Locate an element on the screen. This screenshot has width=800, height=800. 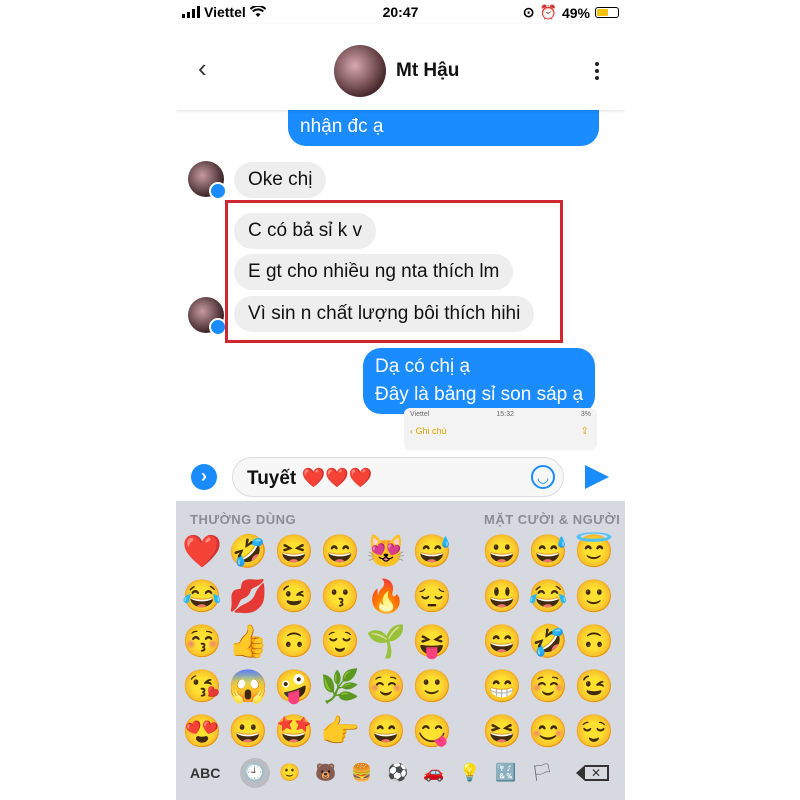
alarm-icon: ⏰ is located at coordinates (548, 12).